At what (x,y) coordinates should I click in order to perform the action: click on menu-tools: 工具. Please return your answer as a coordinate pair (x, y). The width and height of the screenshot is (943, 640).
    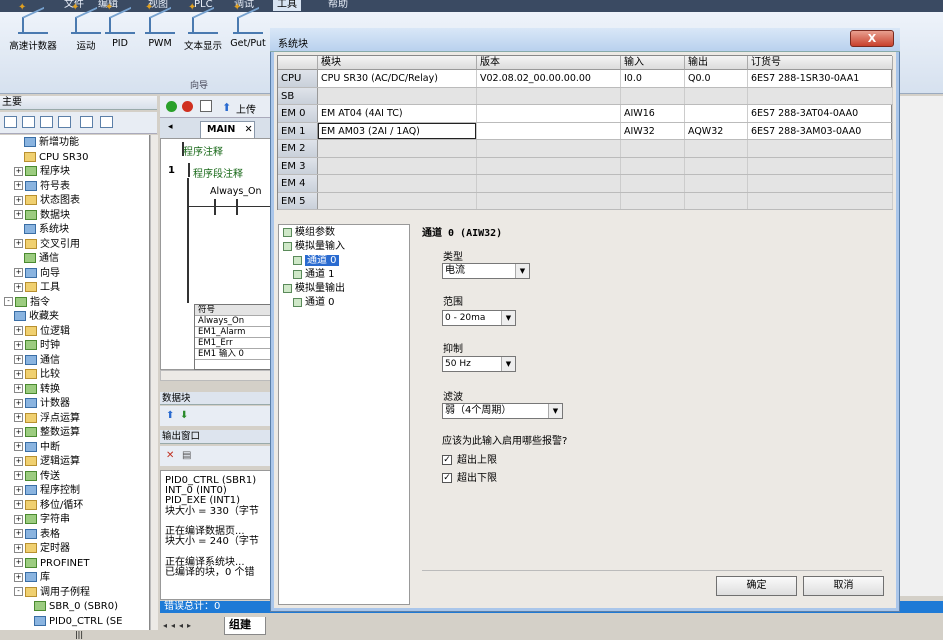
    Looking at the image, I should click on (287, 5).